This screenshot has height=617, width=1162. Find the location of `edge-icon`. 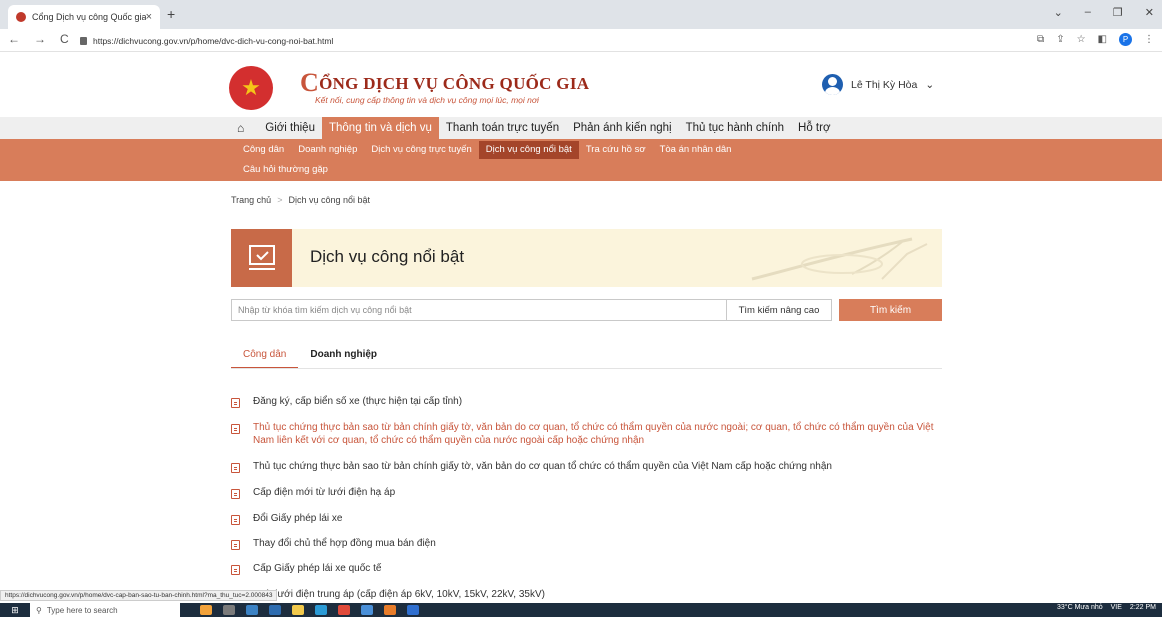

edge-icon is located at coordinates (252, 610).